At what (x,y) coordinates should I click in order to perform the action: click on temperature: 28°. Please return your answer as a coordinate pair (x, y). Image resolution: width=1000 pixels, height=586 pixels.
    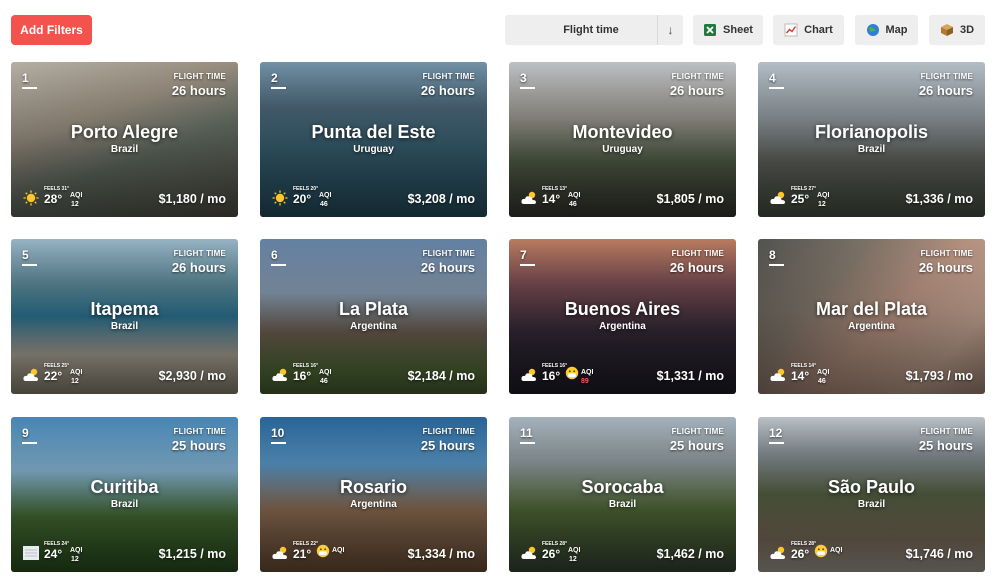
    Looking at the image, I should click on (53, 199).